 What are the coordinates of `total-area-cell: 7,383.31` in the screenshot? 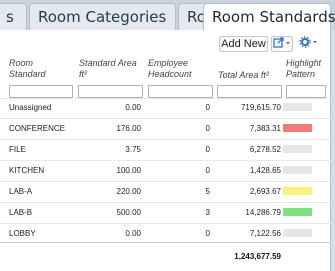 It's located at (265, 128).